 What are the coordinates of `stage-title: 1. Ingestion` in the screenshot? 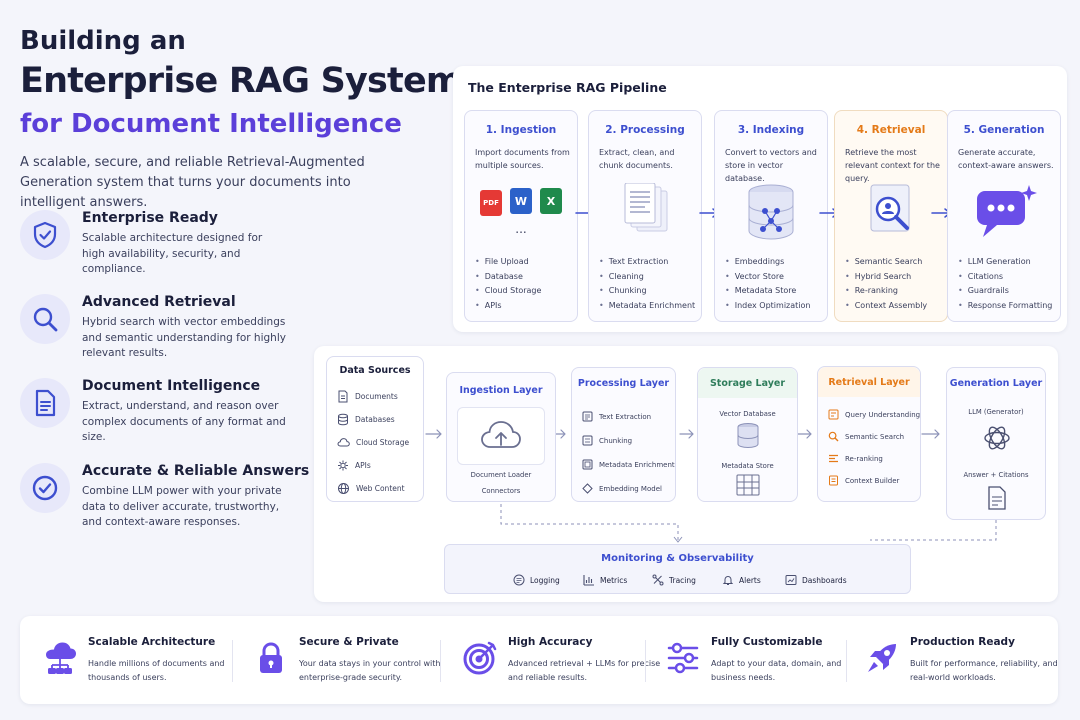 It's located at (521, 130).